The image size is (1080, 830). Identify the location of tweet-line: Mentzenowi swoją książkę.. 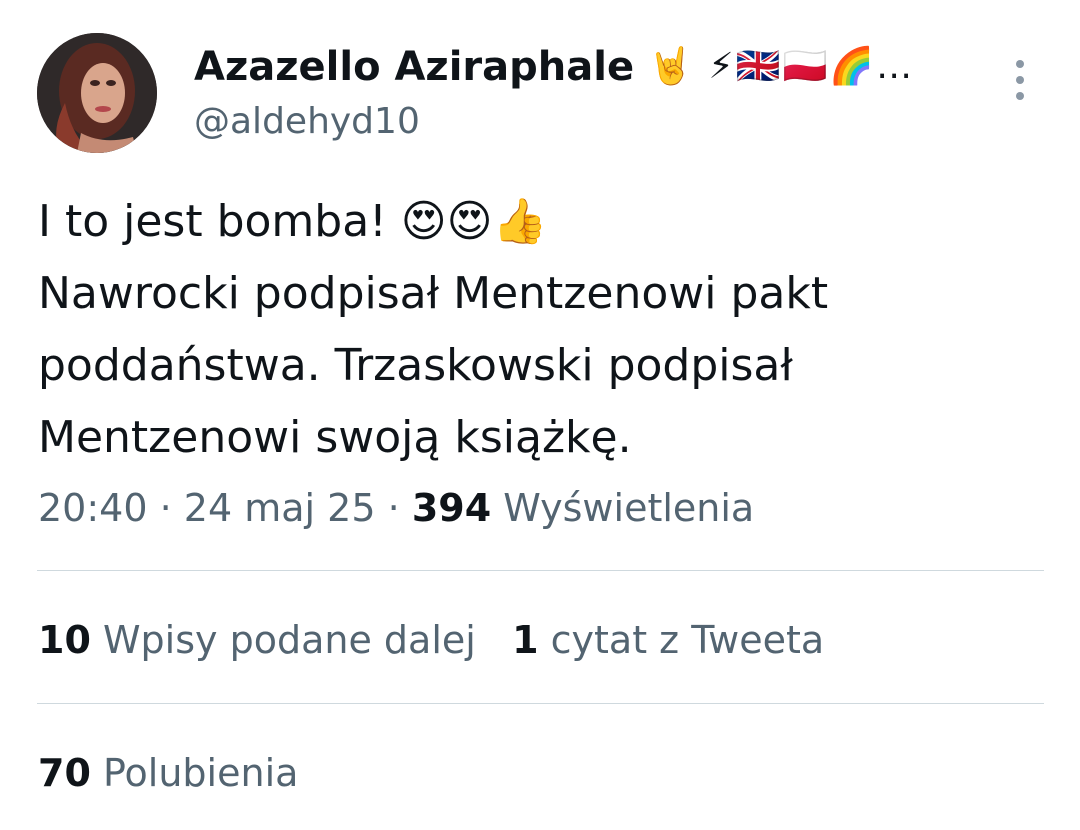
(335, 437).